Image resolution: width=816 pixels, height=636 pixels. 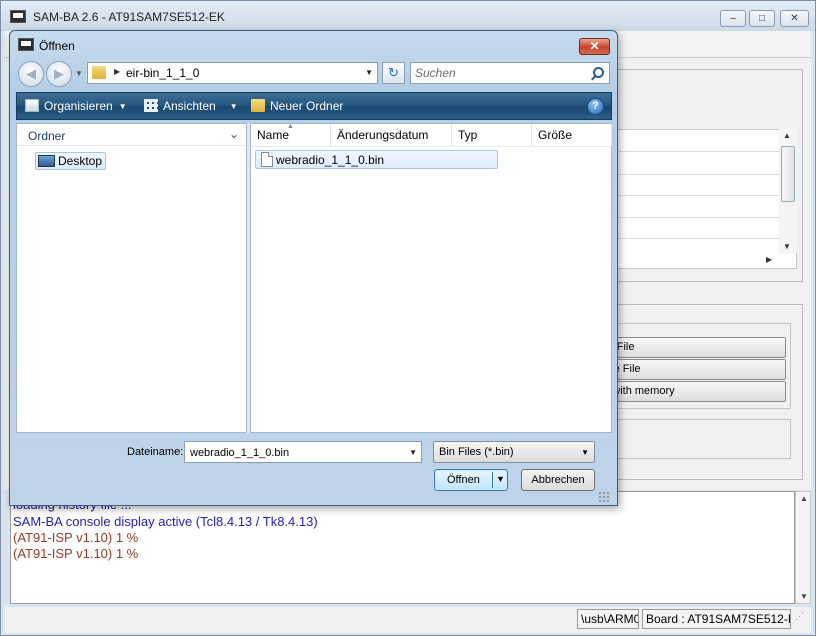 What do you see at coordinates (716, 619) in the screenshot?
I see `status-board: Board : AT91SAM7SE512-EK` at bounding box center [716, 619].